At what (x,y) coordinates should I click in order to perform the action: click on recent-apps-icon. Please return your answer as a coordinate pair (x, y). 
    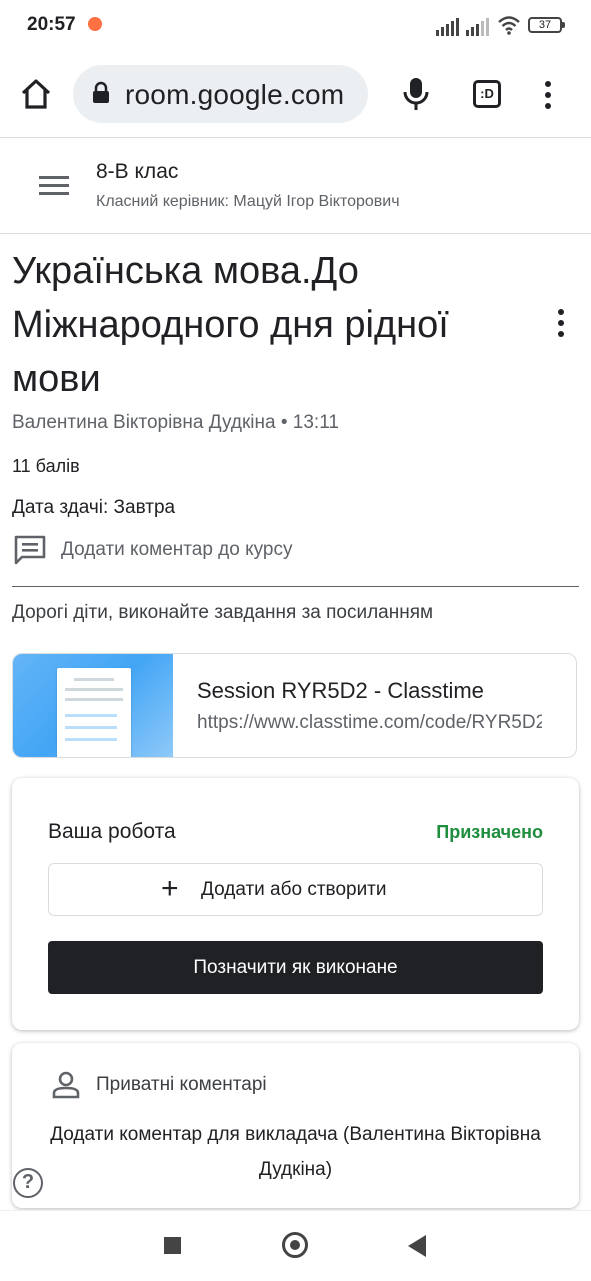
    Looking at the image, I should click on (172, 1245).